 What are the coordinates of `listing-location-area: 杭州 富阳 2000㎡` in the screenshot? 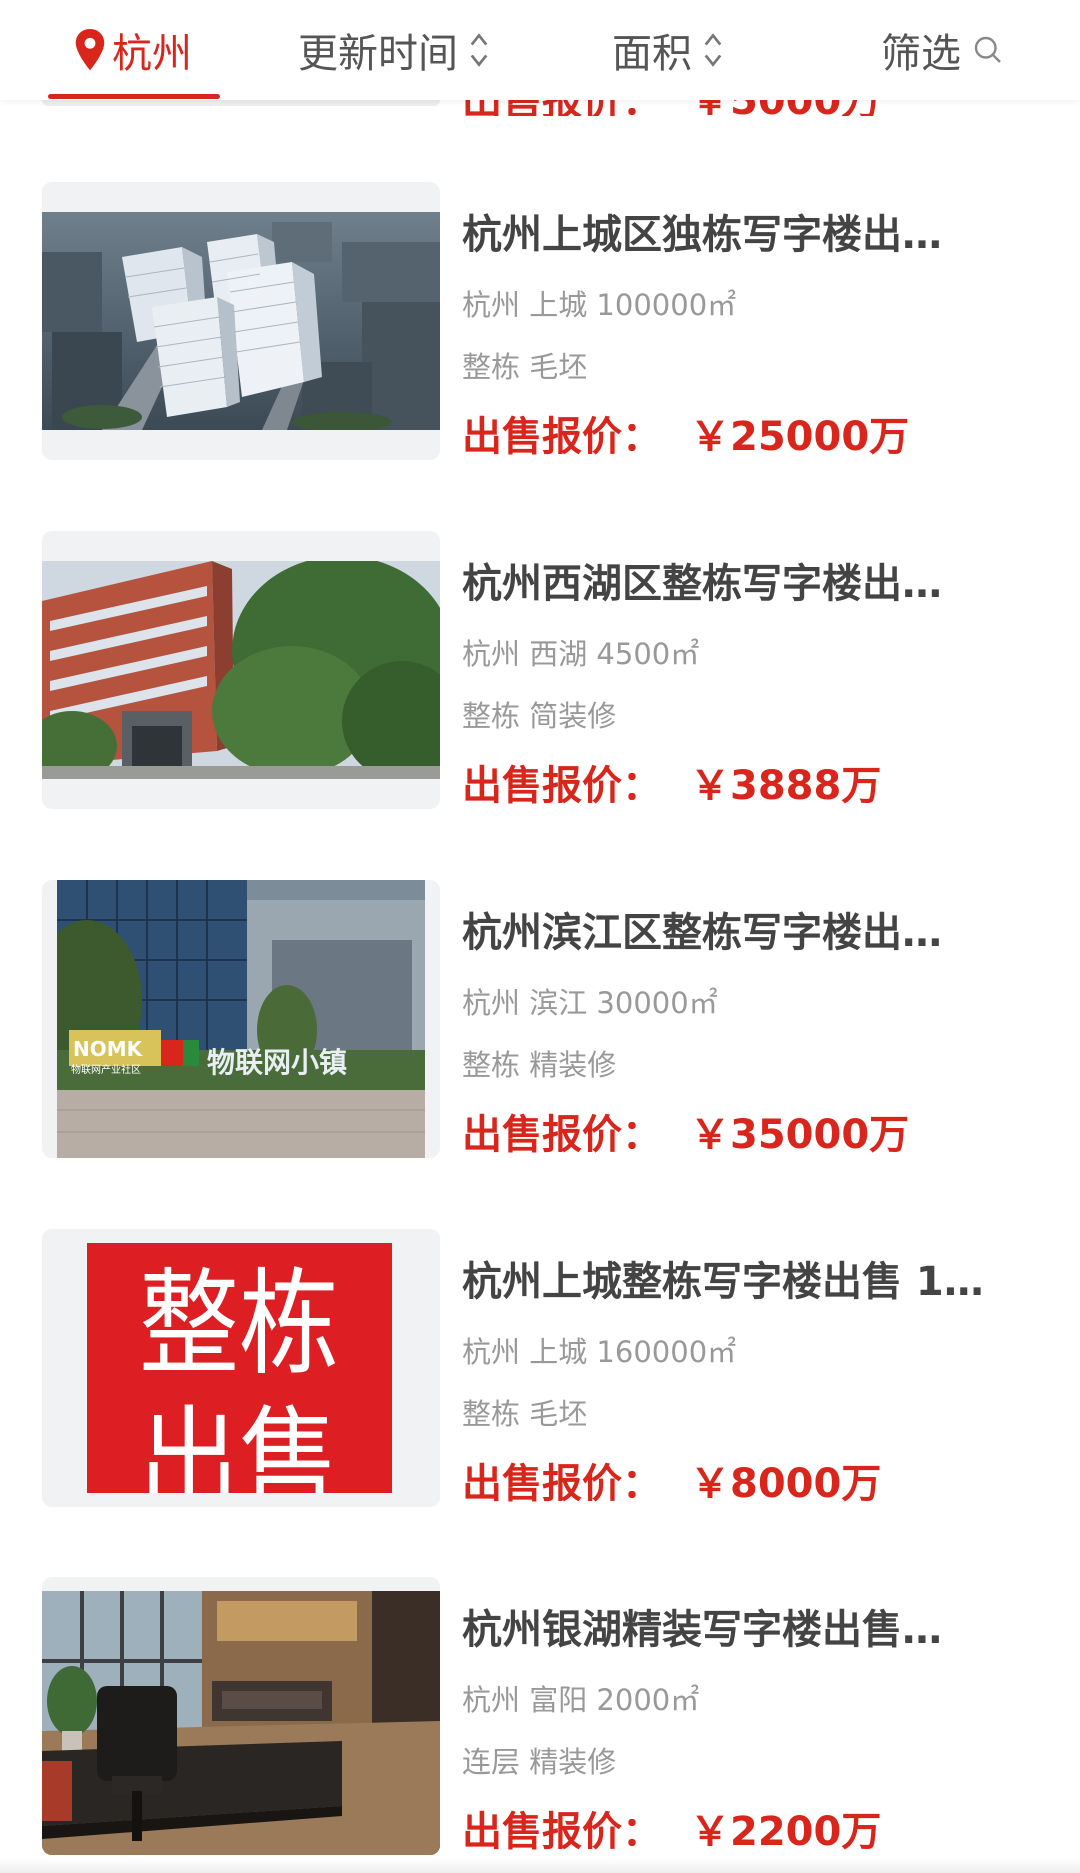 It's located at (581, 1700).